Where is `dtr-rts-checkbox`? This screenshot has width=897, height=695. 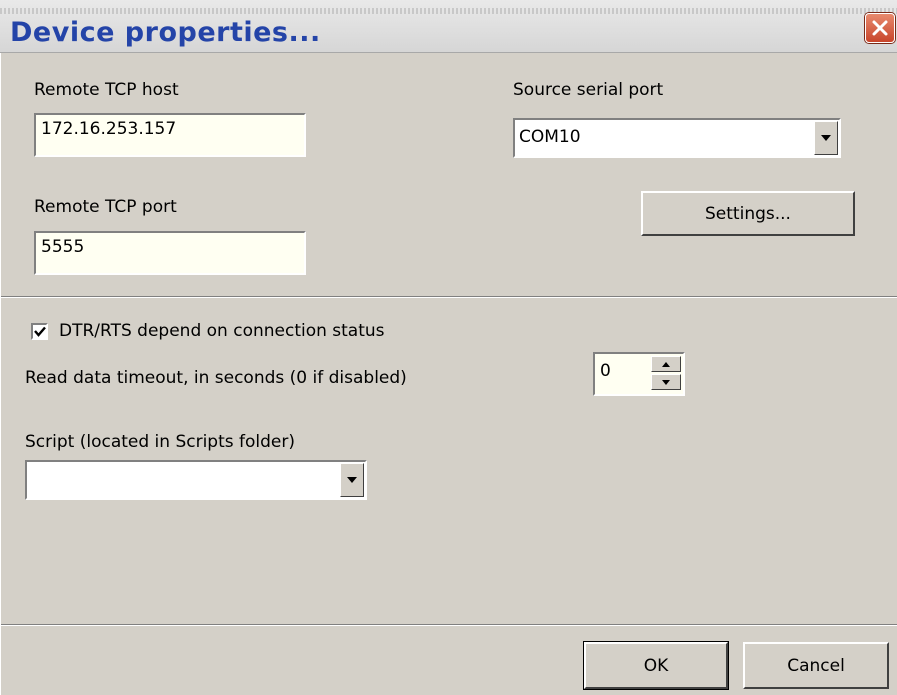
dtr-rts-checkbox is located at coordinates (39, 331).